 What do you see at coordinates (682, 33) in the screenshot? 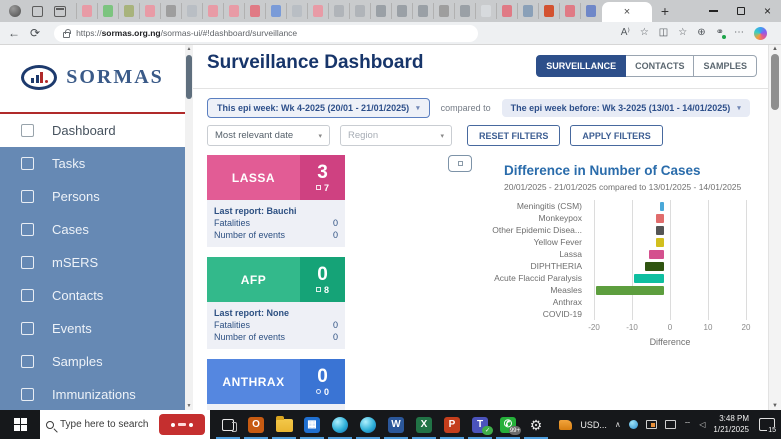
I see `favorites-bar-icon: ☆` at bounding box center [682, 33].